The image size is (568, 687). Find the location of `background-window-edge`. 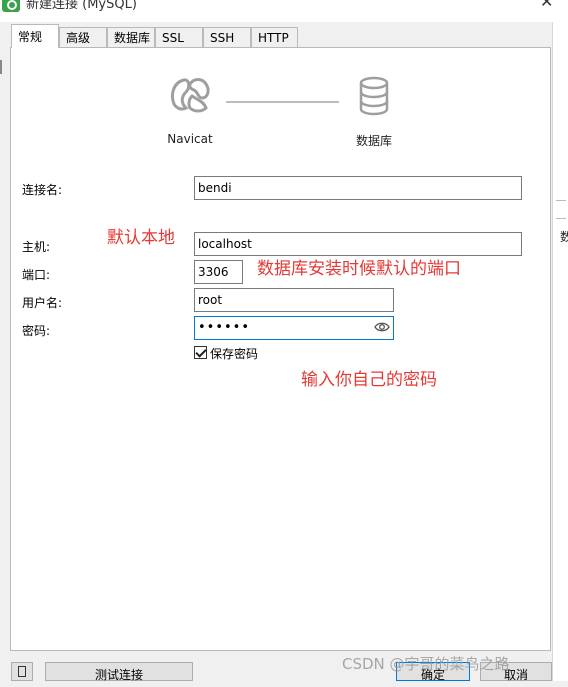

background-window-edge is located at coordinates (560, 351).